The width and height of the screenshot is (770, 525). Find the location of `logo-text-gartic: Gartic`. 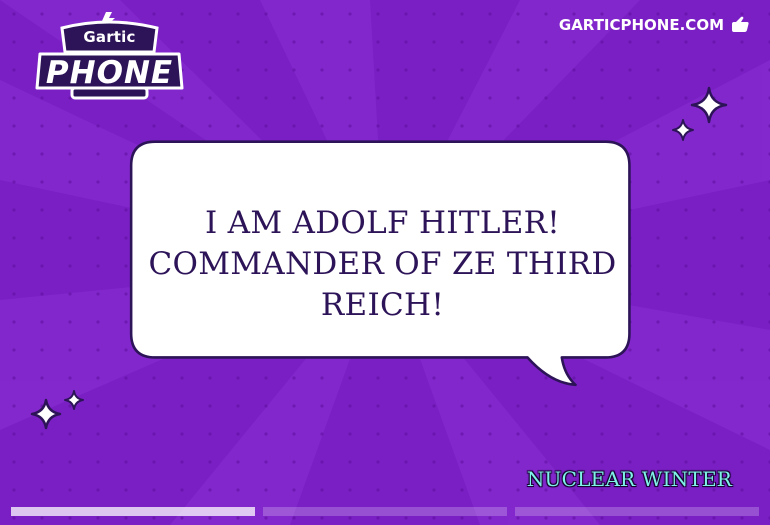

logo-text-gartic: Gartic is located at coordinates (109, 37).